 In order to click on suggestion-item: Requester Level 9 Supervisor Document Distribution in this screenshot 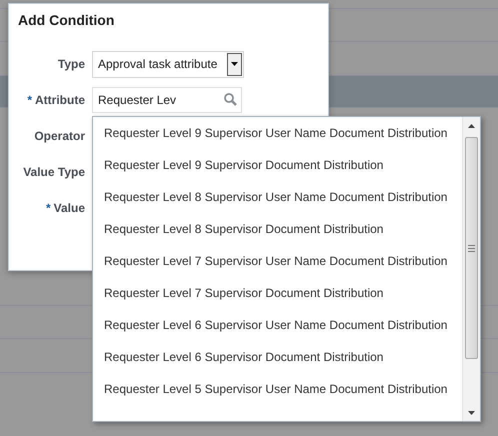, I will do `click(244, 165)`.